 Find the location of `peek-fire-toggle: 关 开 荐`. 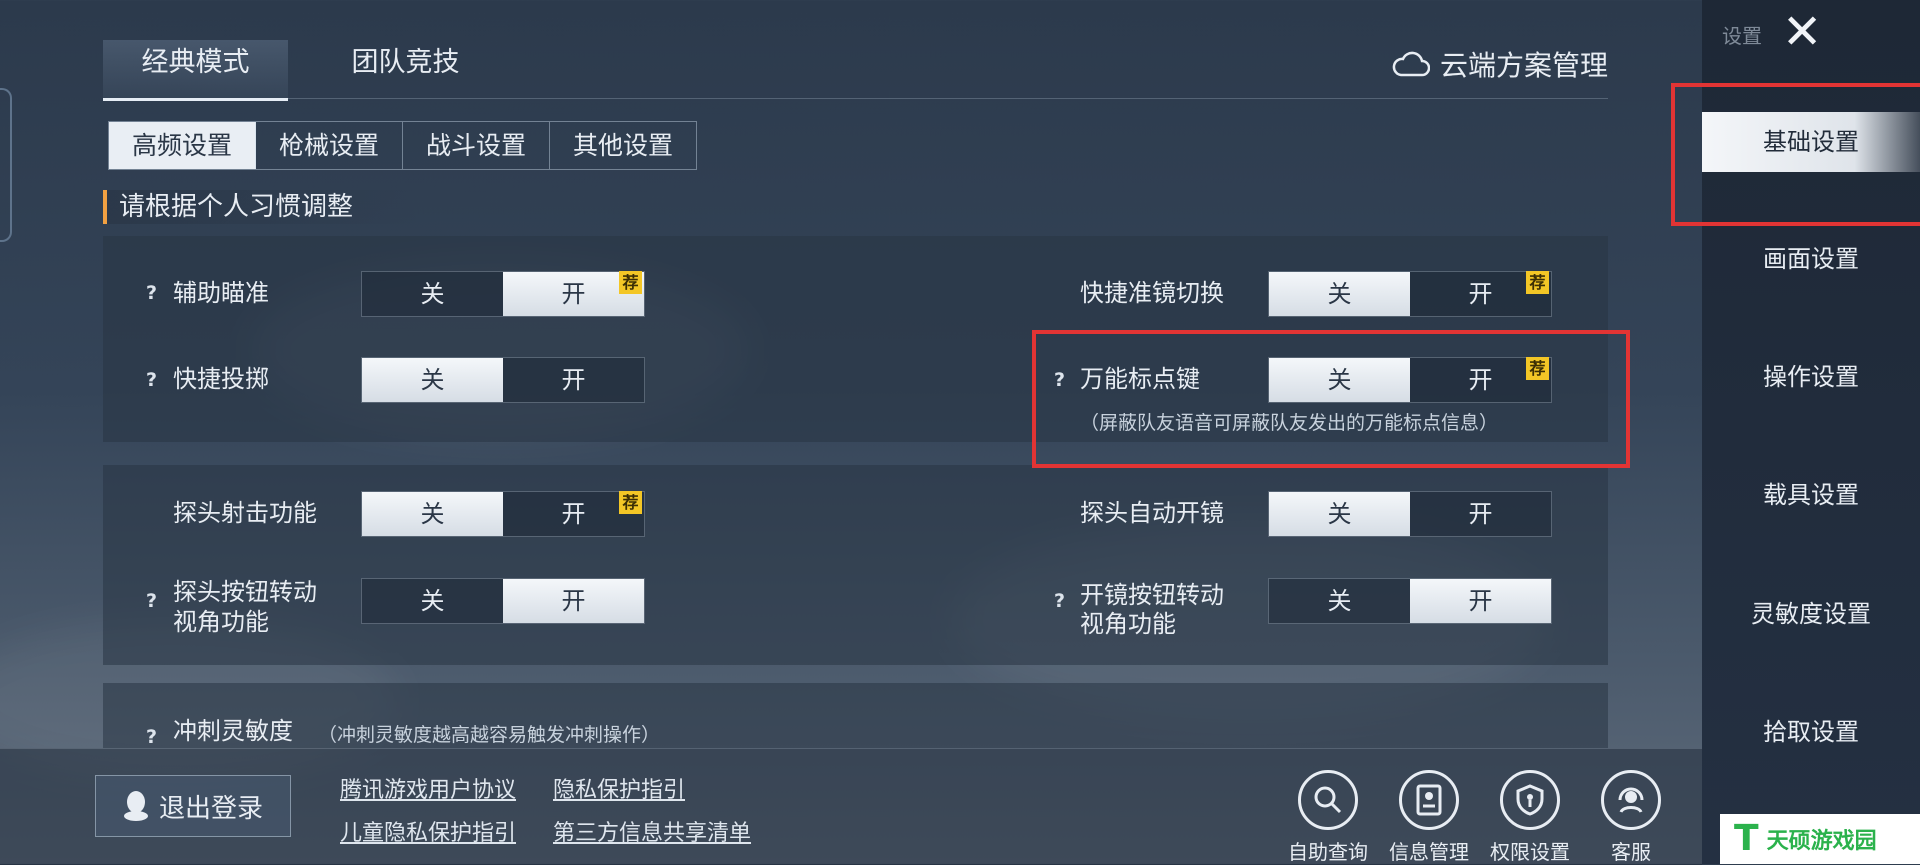

peek-fire-toggle: 关 开 荐 is located at coordinates (503, 514).